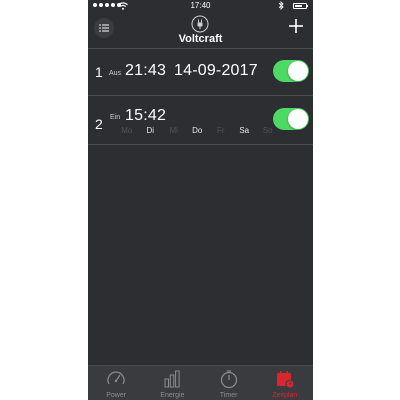 The width and height of the screenshot is (400, 400). I want to click on tab-timer: Timer, so click(229, 383).